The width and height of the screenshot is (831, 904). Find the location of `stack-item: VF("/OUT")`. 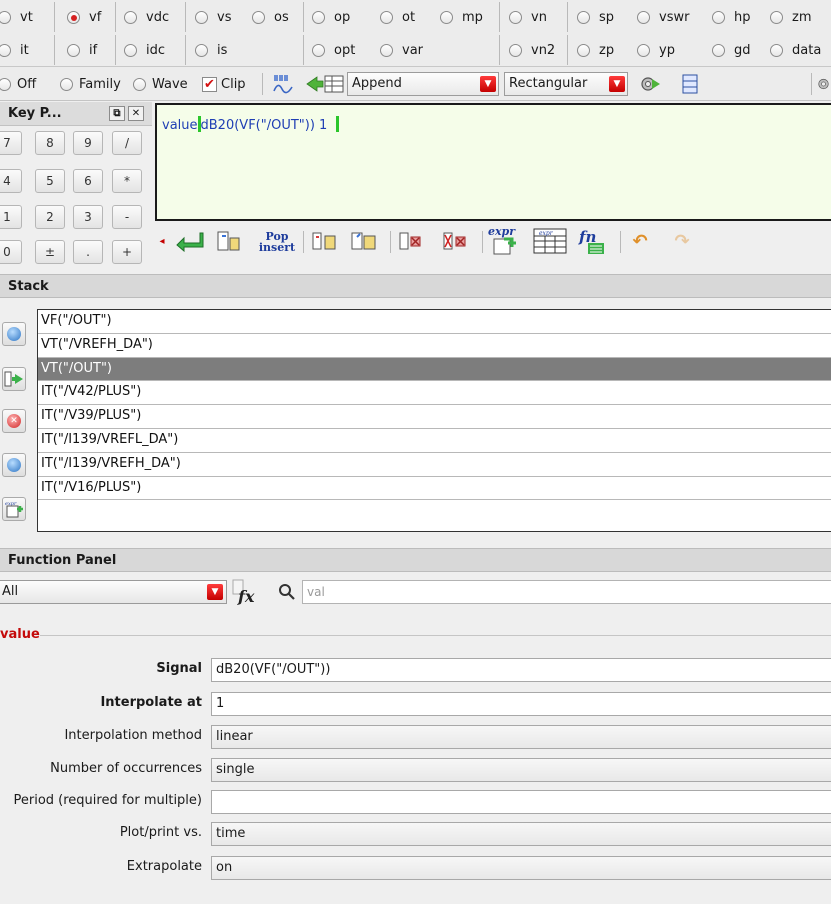

stack-item: VF("/OUT") is located at coordinates (434, 322).